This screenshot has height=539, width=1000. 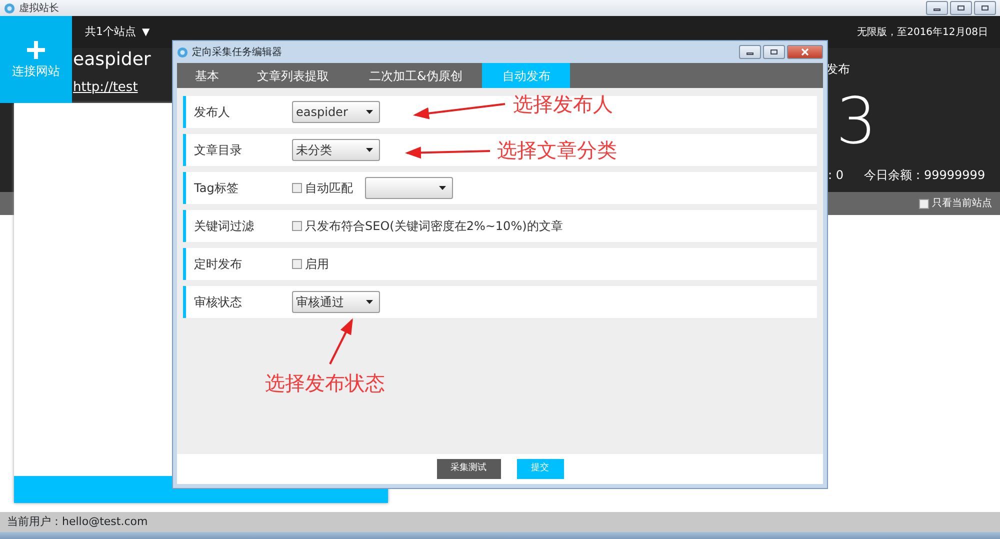 I want to click on tab: 基本, so click(x=207, y=75).